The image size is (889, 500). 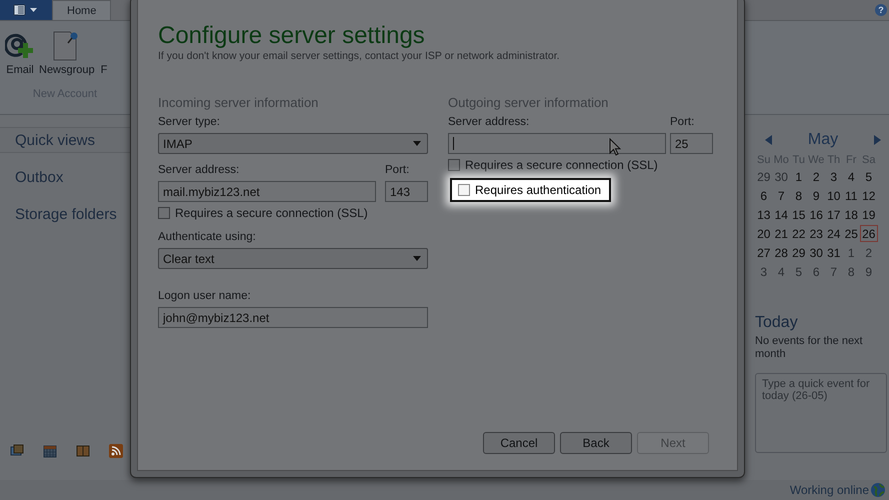 I want to click on field-label: Server type:, so click(x=189, y=122).